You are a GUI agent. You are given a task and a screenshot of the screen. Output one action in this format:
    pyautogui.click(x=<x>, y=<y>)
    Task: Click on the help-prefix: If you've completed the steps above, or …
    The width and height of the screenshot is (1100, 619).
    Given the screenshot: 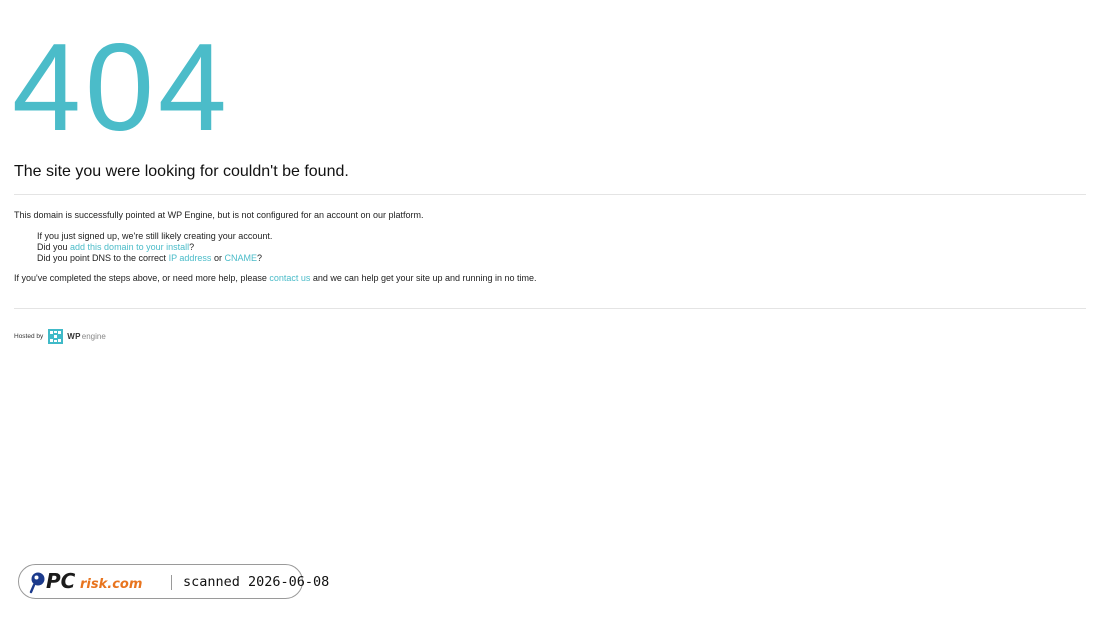 What is the action you would take?
    pyautogui.click(x=142, y=278)
    